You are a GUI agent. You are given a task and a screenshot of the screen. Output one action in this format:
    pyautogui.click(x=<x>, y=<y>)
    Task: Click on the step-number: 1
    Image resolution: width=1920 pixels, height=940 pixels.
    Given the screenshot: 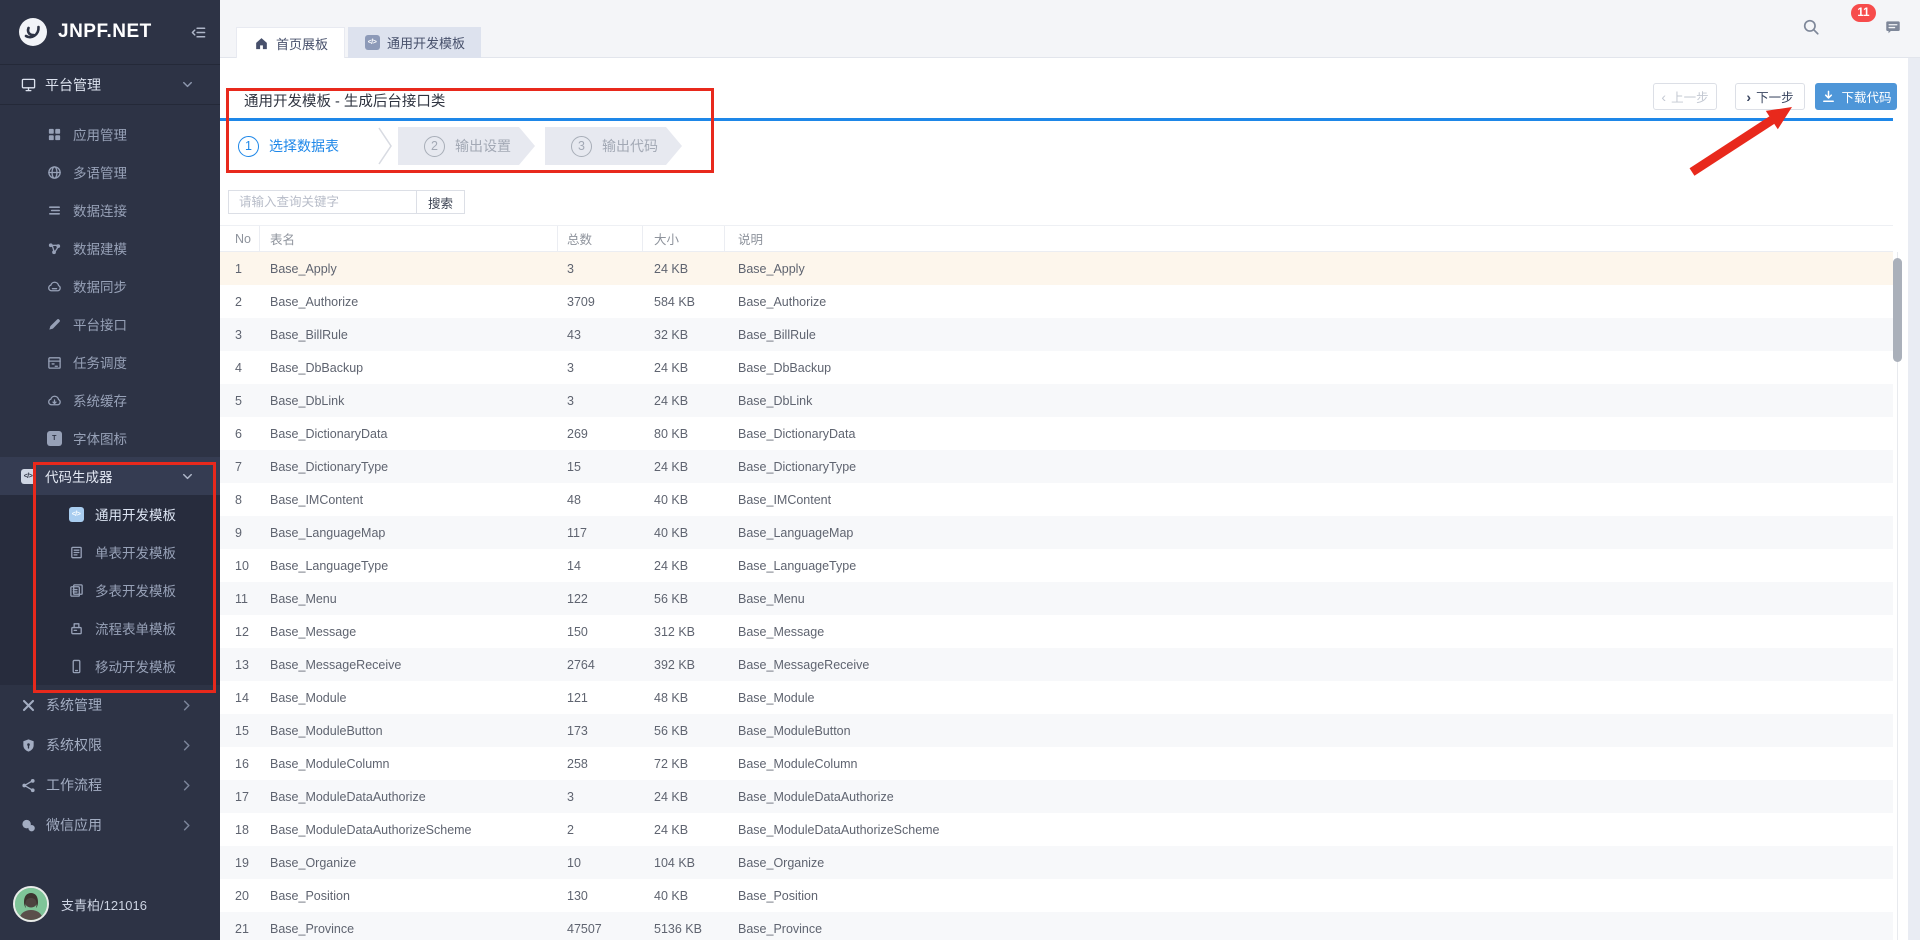 What is the action you would take?
    pyautogui.click(x=248, y=146)
    